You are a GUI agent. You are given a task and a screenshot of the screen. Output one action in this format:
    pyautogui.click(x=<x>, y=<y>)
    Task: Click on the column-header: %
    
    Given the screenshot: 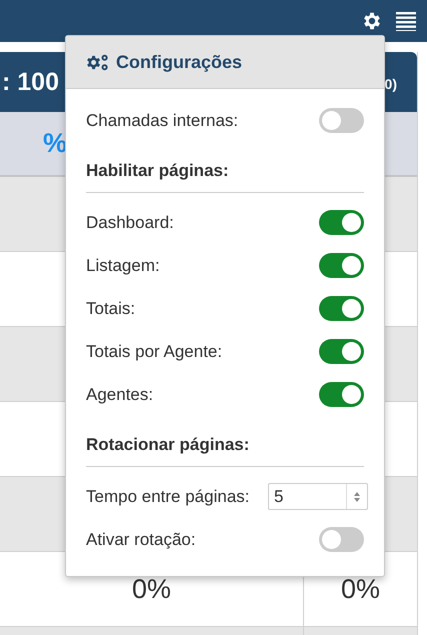 What is the action you would take?
    pyautogui.click(x=55, y=143)
    